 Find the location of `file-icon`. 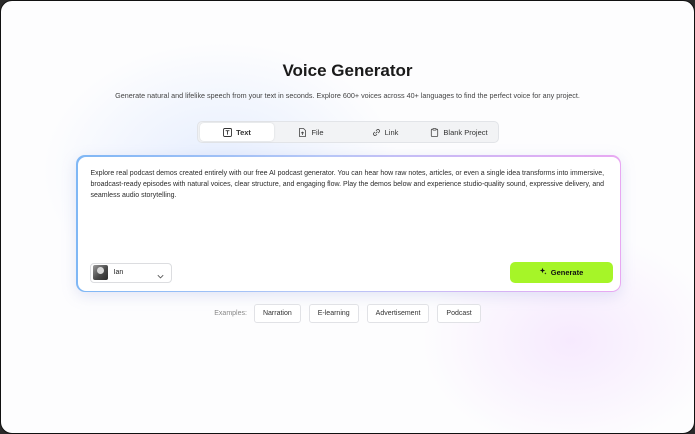

file-icon is located at coordinates (302, 132).